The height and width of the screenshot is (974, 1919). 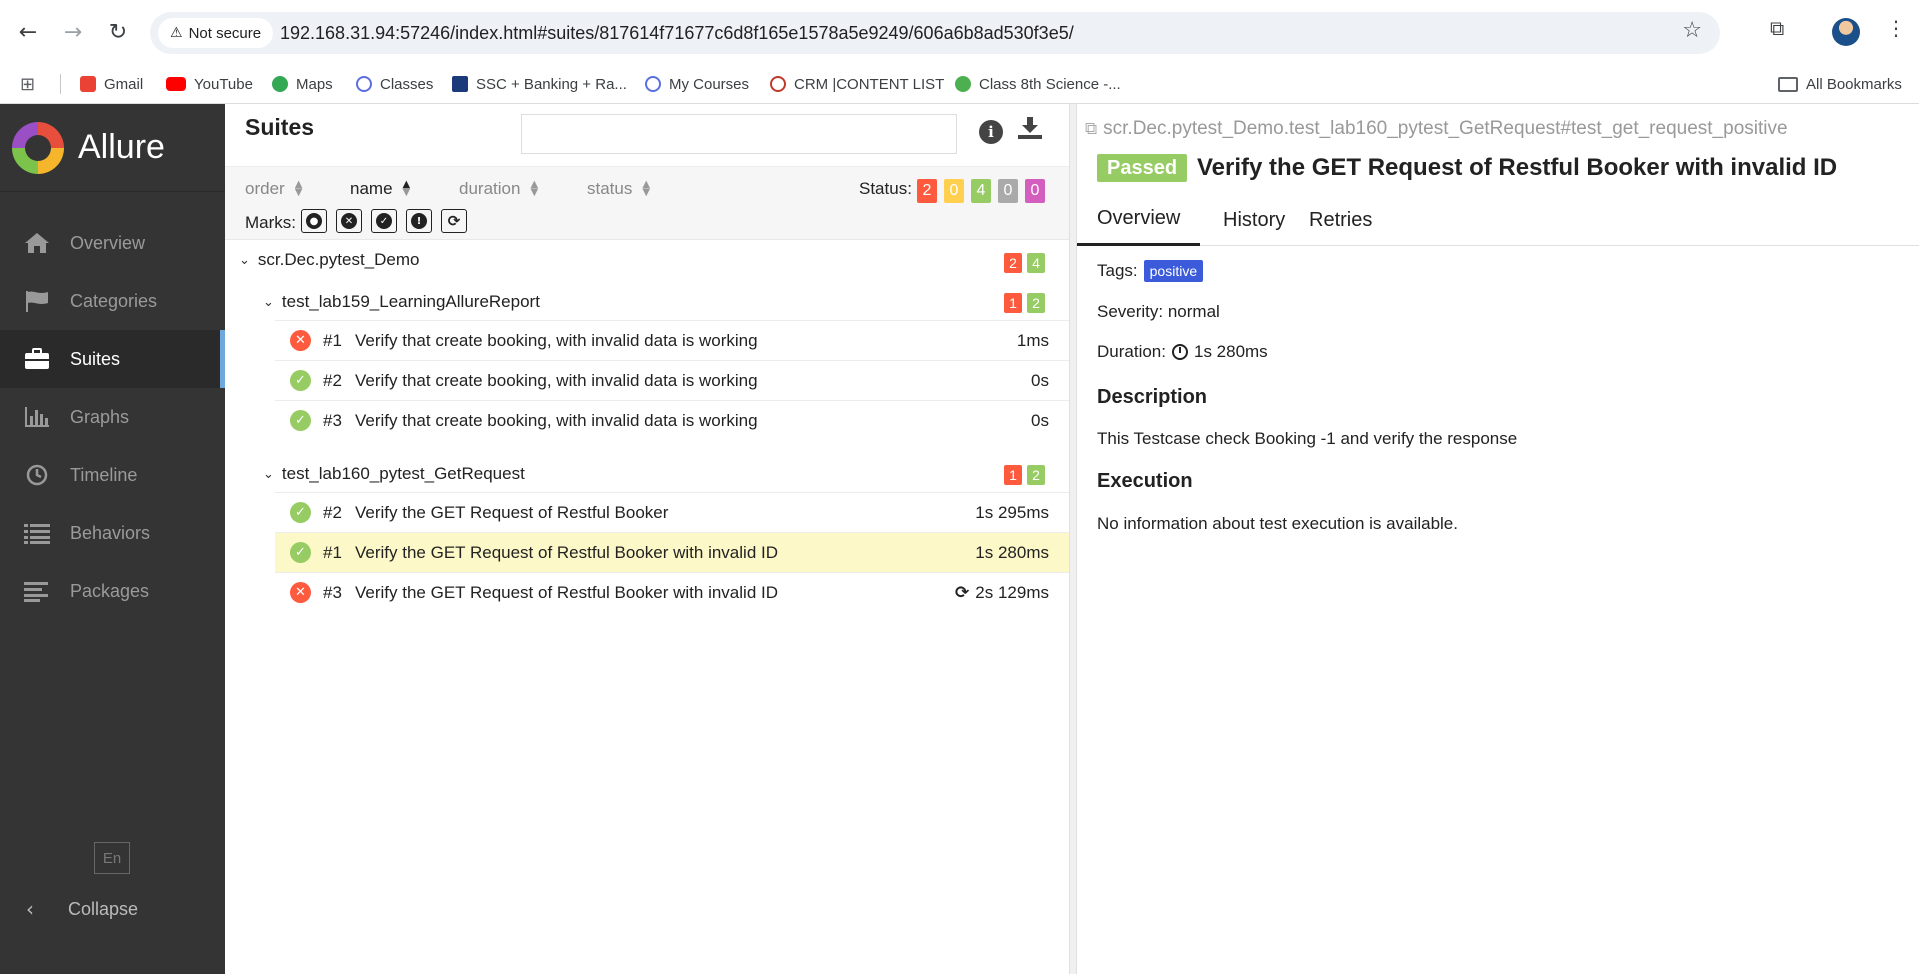 I want to click on bookmark-crm: CRM |CONTENT LIST, so click(x=857, y=84).